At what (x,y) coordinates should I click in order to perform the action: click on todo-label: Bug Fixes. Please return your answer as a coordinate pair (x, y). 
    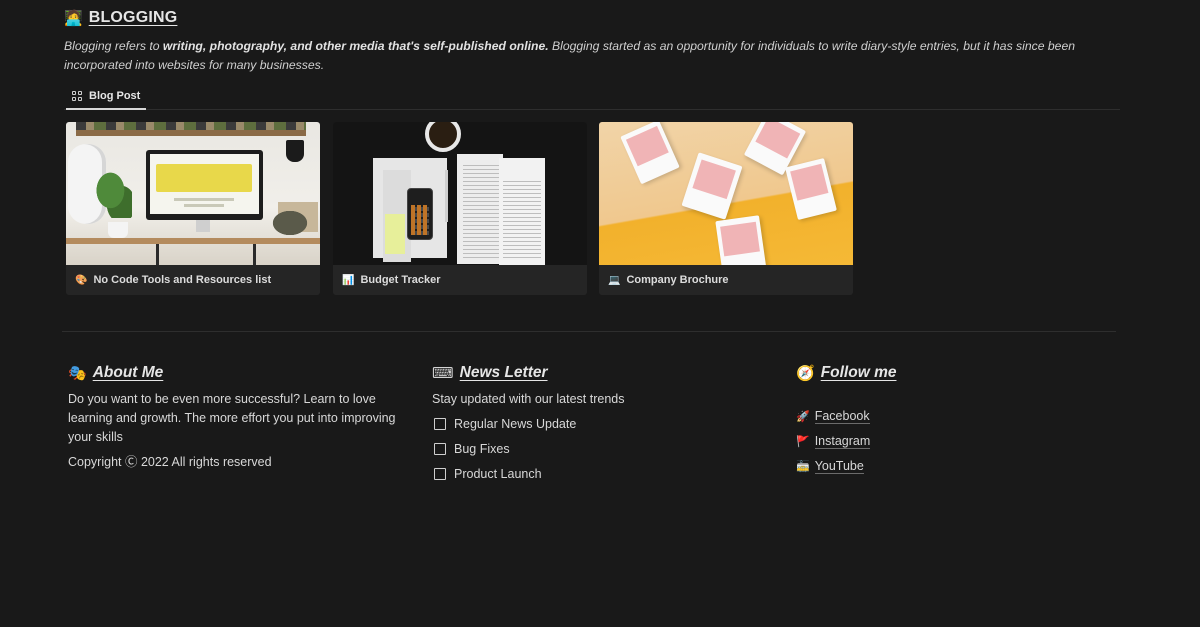
    Looking at the image, I should click on (482, 449).